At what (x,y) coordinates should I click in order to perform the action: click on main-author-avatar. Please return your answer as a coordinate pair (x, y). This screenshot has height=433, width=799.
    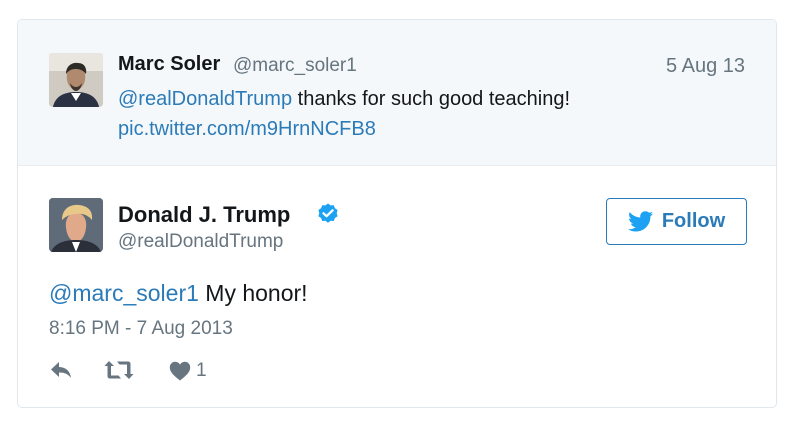
    Looking at the image, I should click on (76, 225).